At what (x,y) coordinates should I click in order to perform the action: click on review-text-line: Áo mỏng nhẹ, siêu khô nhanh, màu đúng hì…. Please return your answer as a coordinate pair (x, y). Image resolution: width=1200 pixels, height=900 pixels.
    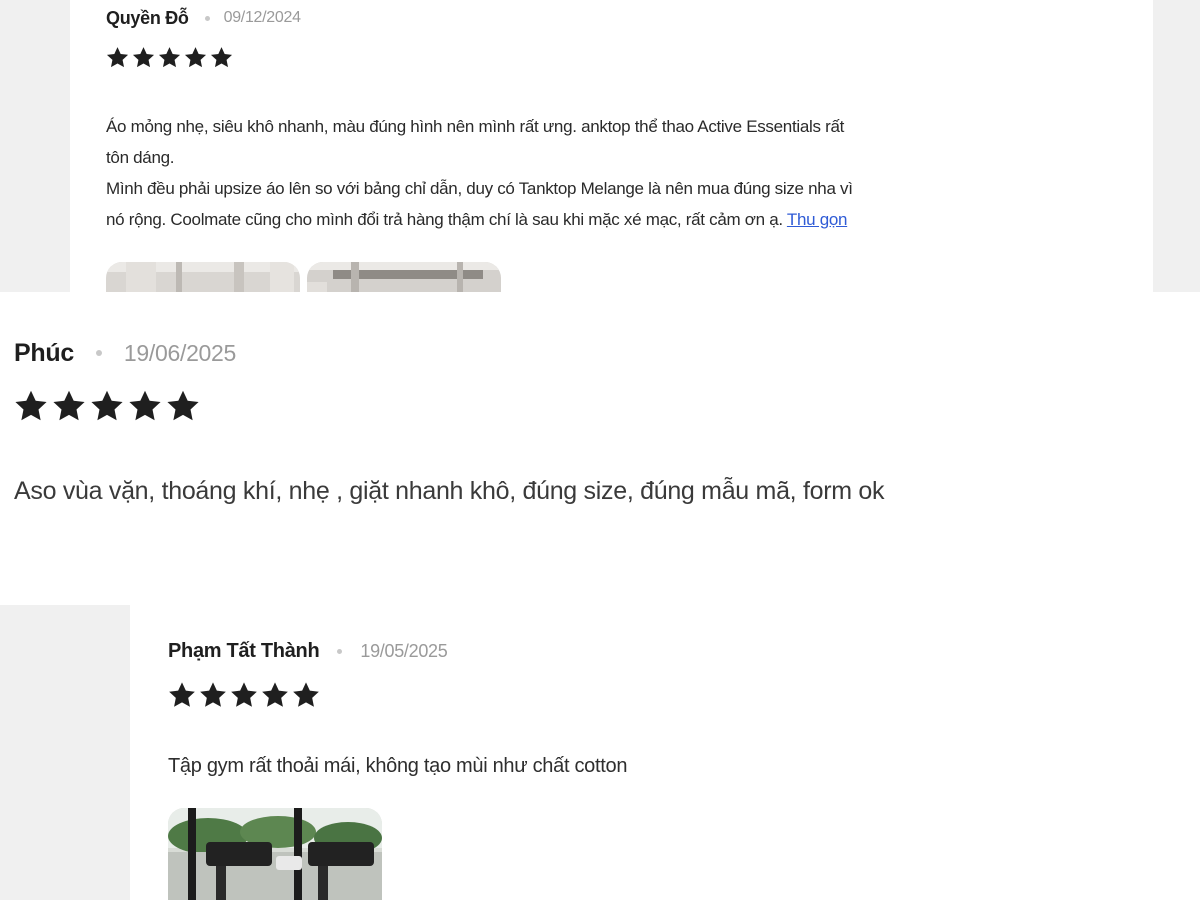
    Looking at the image, I should click on (475, 126).